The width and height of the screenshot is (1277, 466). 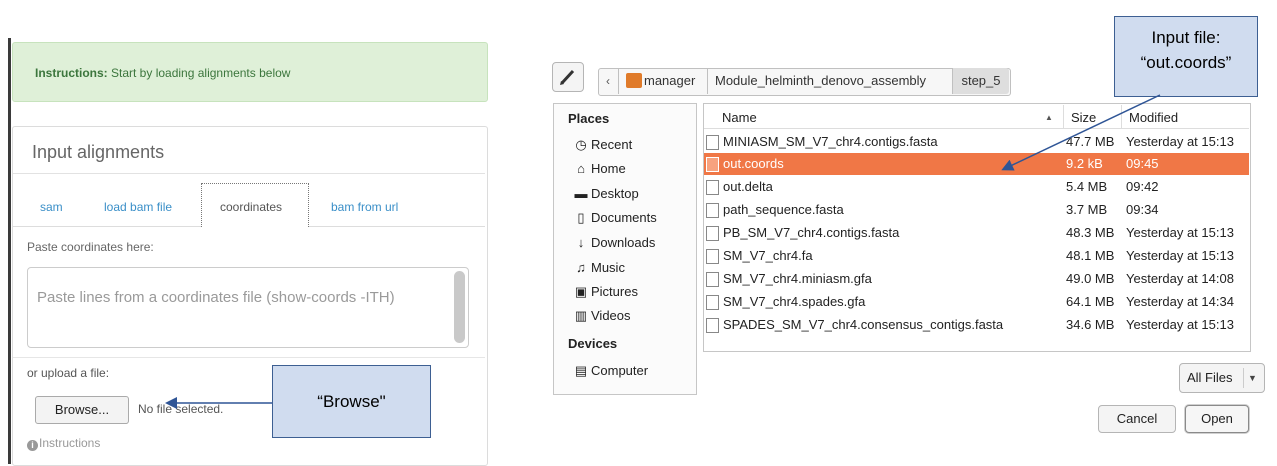 I want to click on callout-line-1: Input file:, so click(x=1186, y=37).